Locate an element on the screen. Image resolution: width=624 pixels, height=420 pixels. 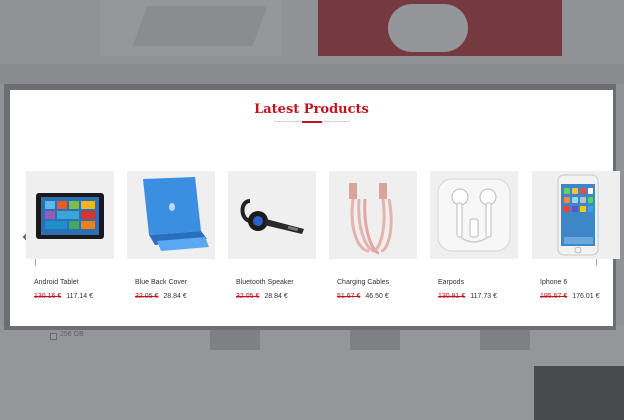
modal-title: Latest Products is located at coordinates (311, 109).